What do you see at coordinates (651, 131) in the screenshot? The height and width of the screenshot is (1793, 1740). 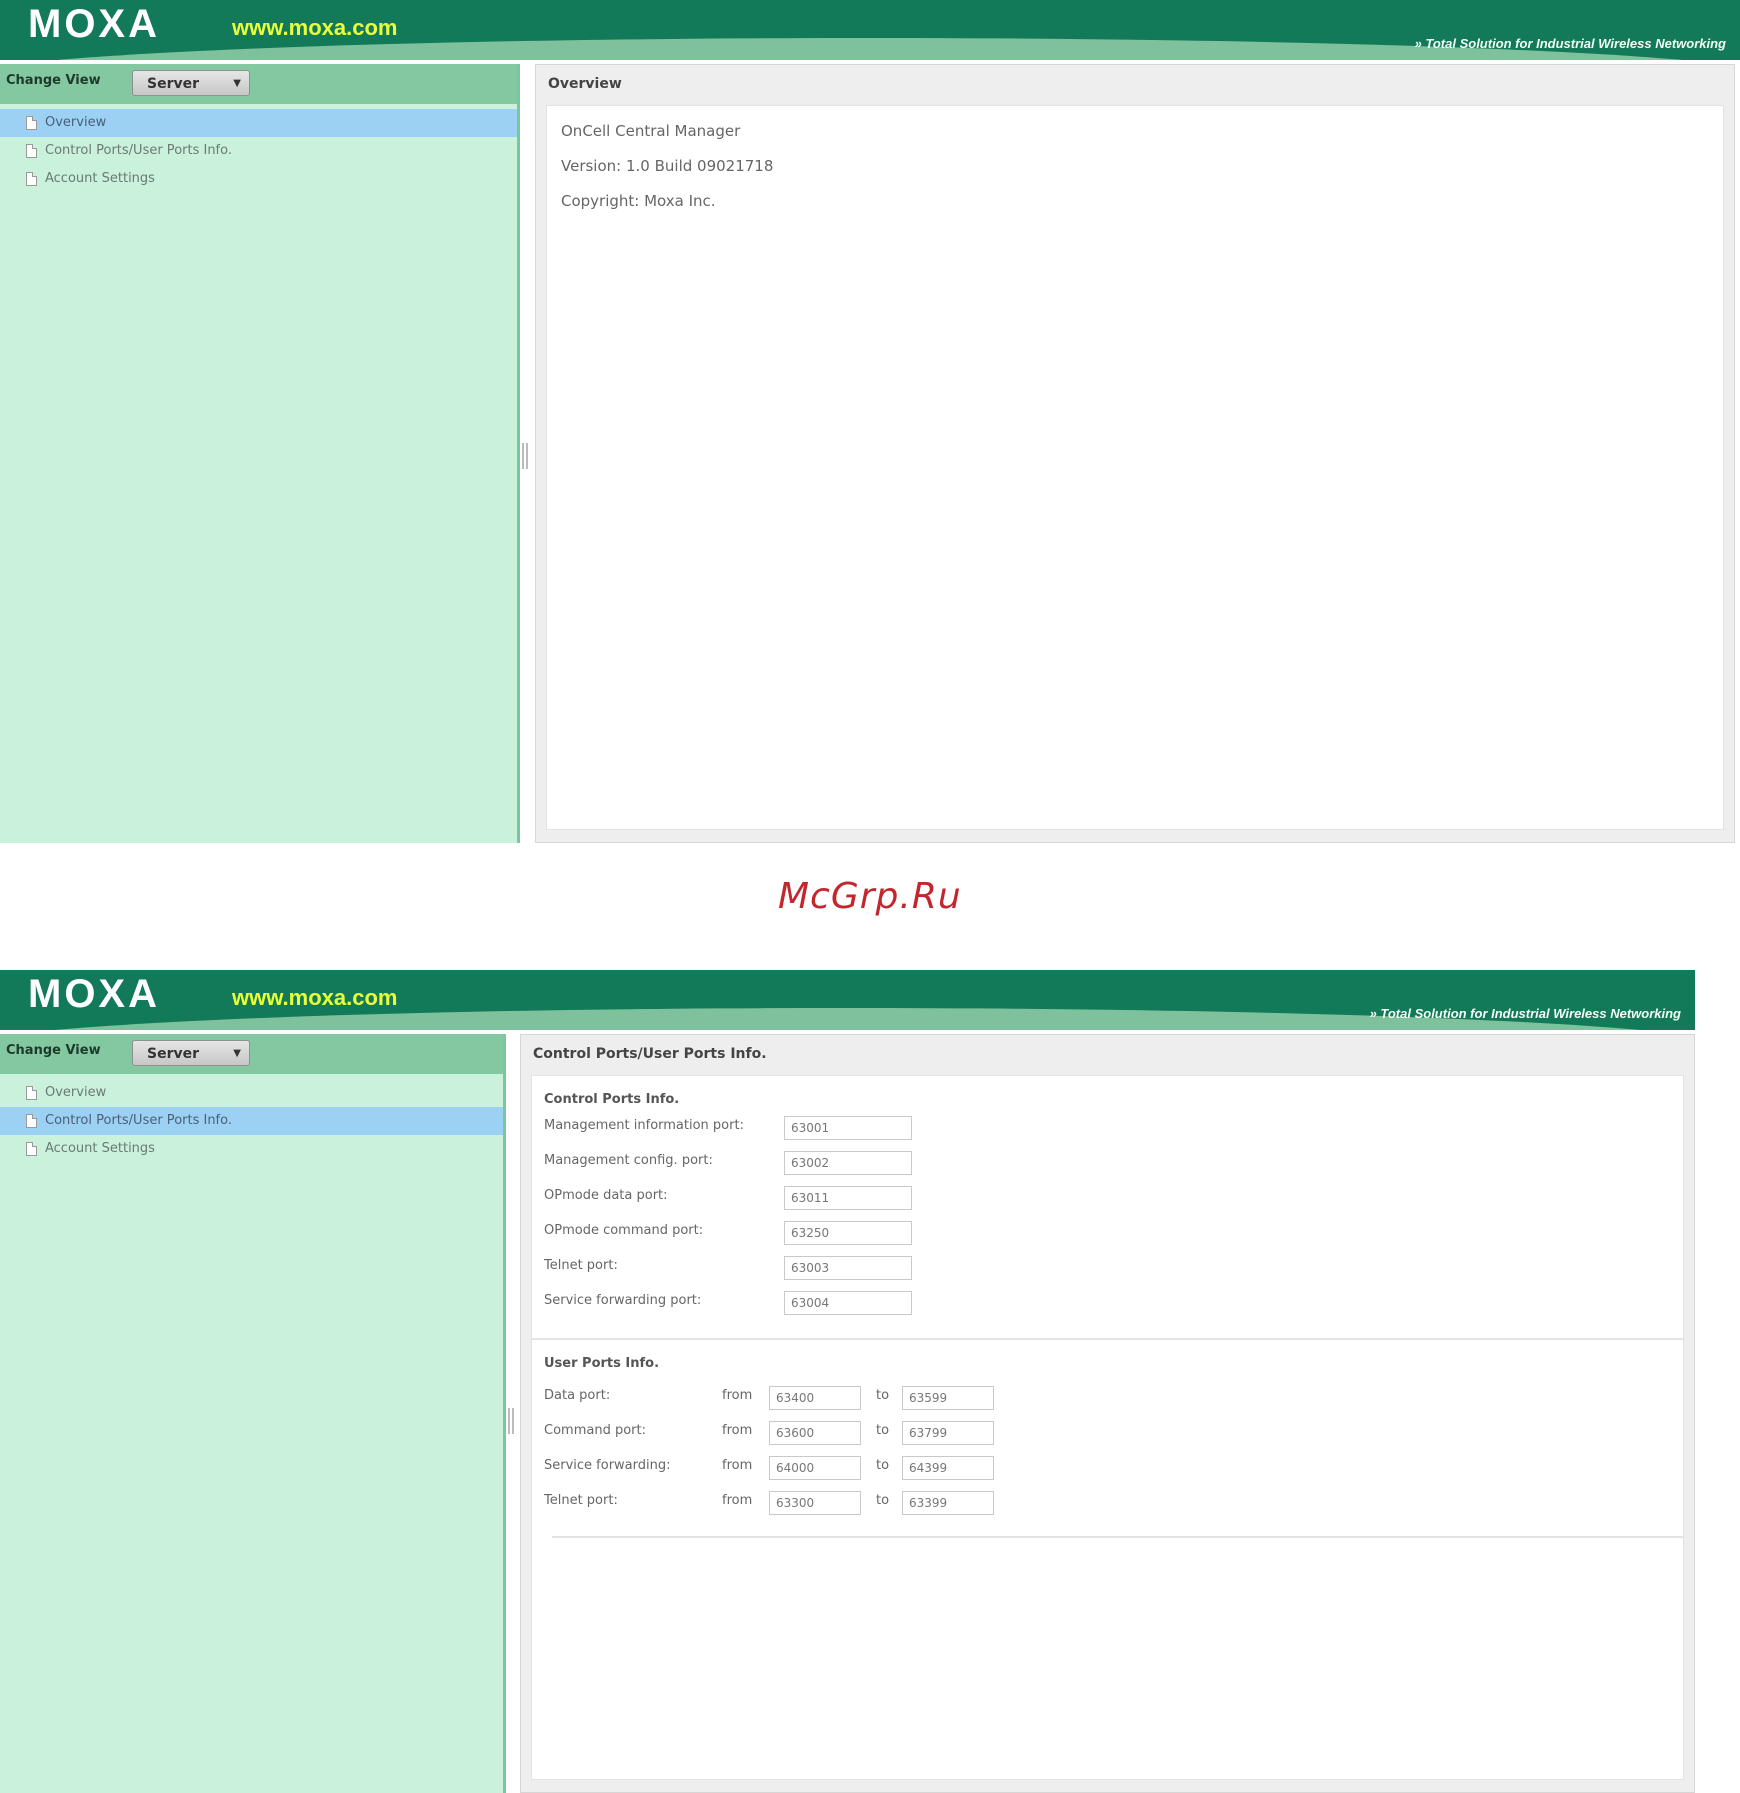 I see `product-name: OnCell Central Manager` at bounding box center [651, 131].